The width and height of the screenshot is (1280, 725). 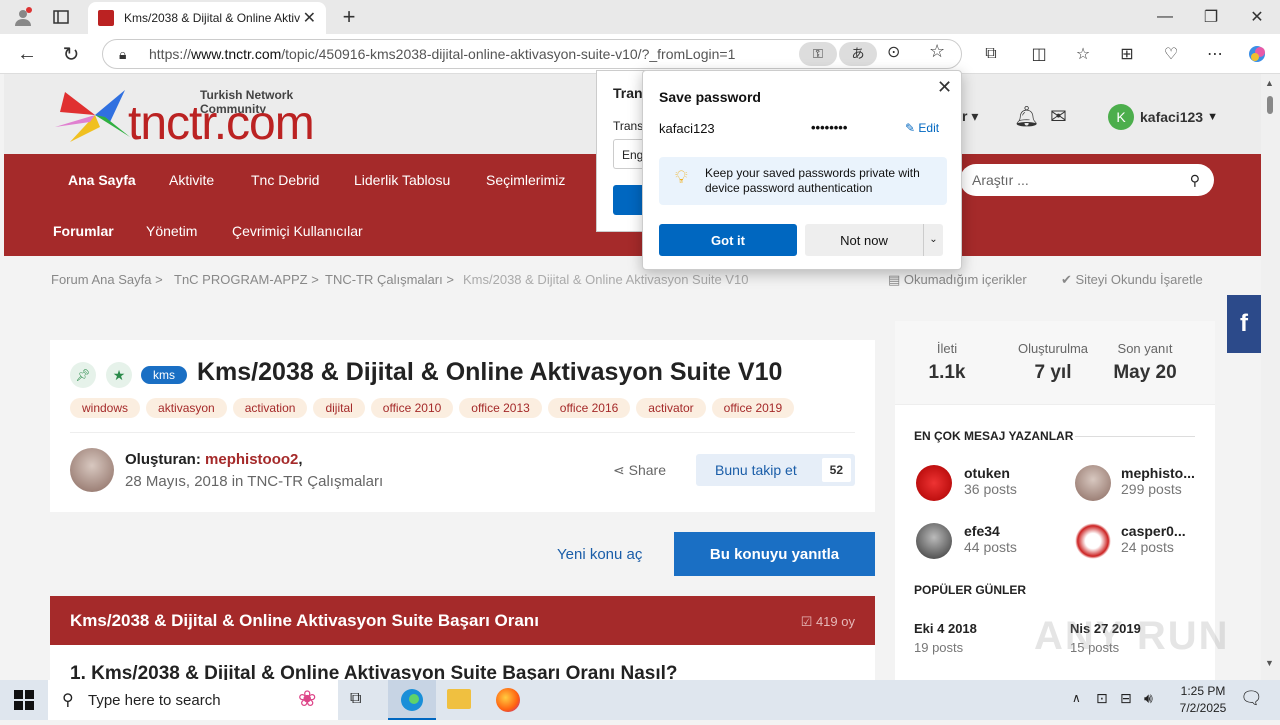 What do you see at coordinates (818, 54) in the screenshot?
I see `password-key-icon: ⚿` at bounding box center [818, 54].